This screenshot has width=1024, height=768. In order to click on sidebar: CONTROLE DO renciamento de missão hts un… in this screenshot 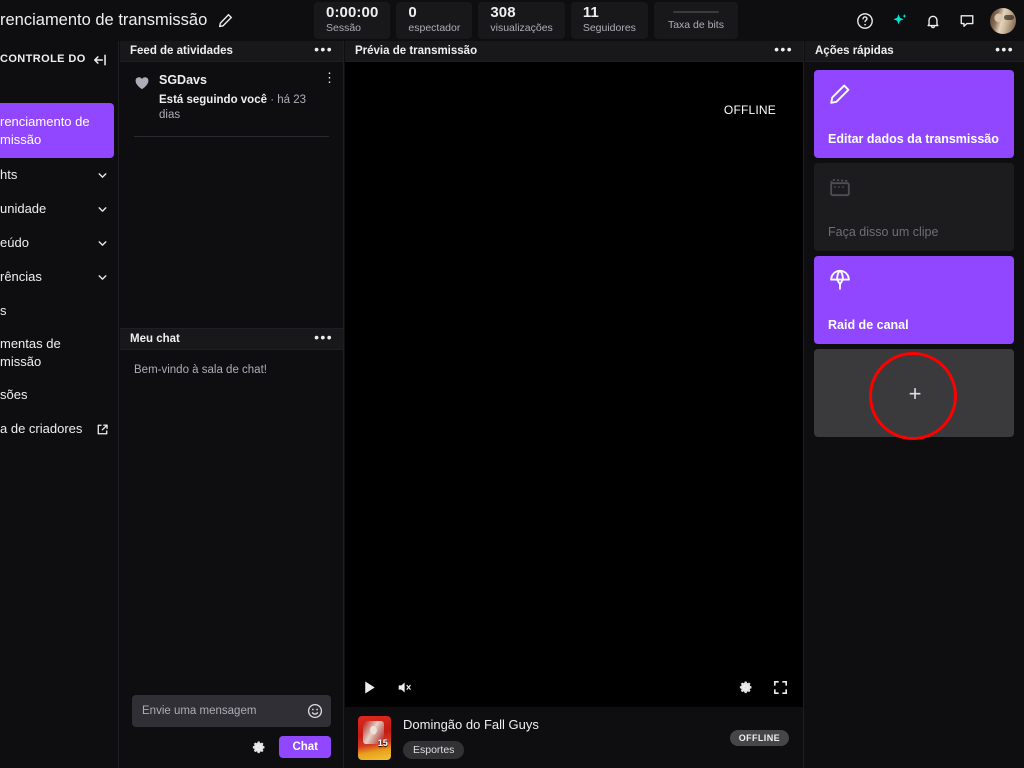, I will do `click(59, 404)`.